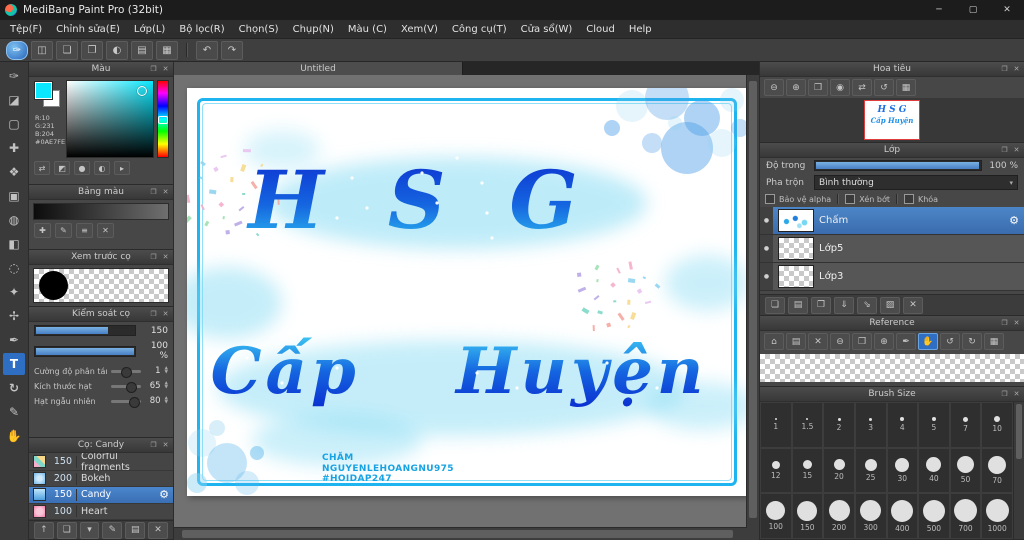 The height and width of the screenshot is (540, 1024). What do you see at coordinates (42, 230) in the screenshot?
I see `add-color-icon: ✚` at bounding box center [42, 230].